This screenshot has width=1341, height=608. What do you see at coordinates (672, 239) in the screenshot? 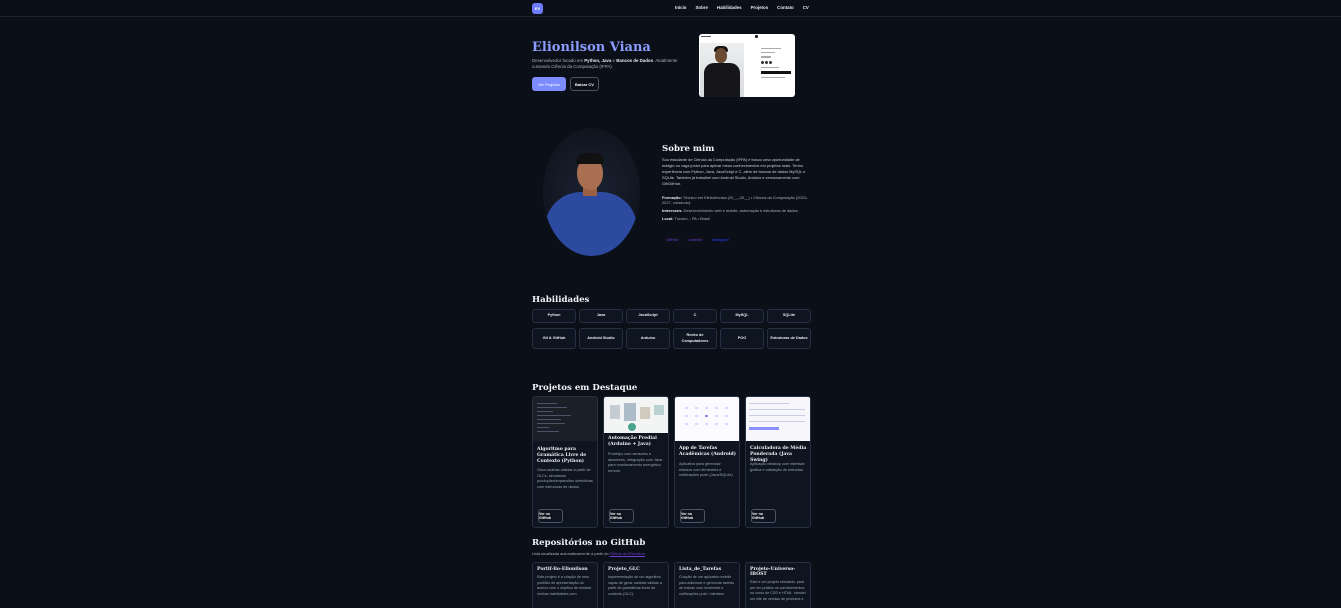
I see `github-link: GitHub` at bounding box center [672, 239].